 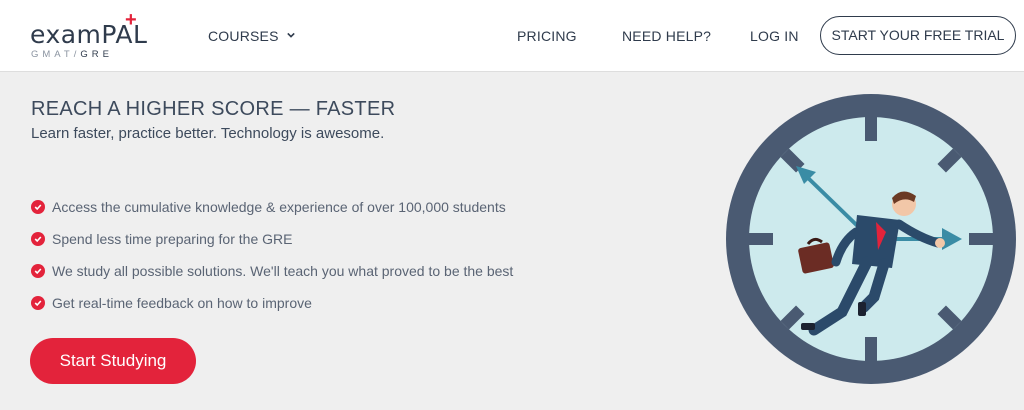 What do you see at coordinates (547, 36) in the screenshot?
I see `nav-pricing: PRICING` at bounding box center [547, 36].